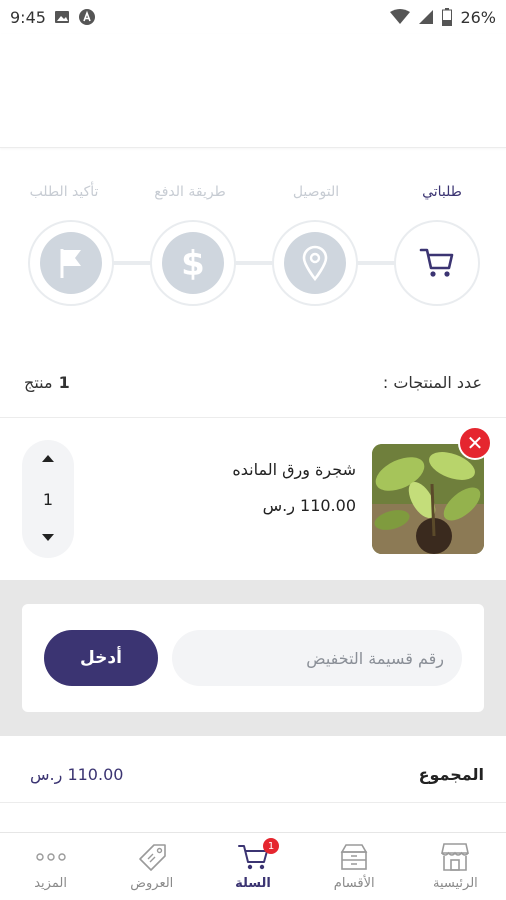  I want to click on flag-icon, so click(71, 263).